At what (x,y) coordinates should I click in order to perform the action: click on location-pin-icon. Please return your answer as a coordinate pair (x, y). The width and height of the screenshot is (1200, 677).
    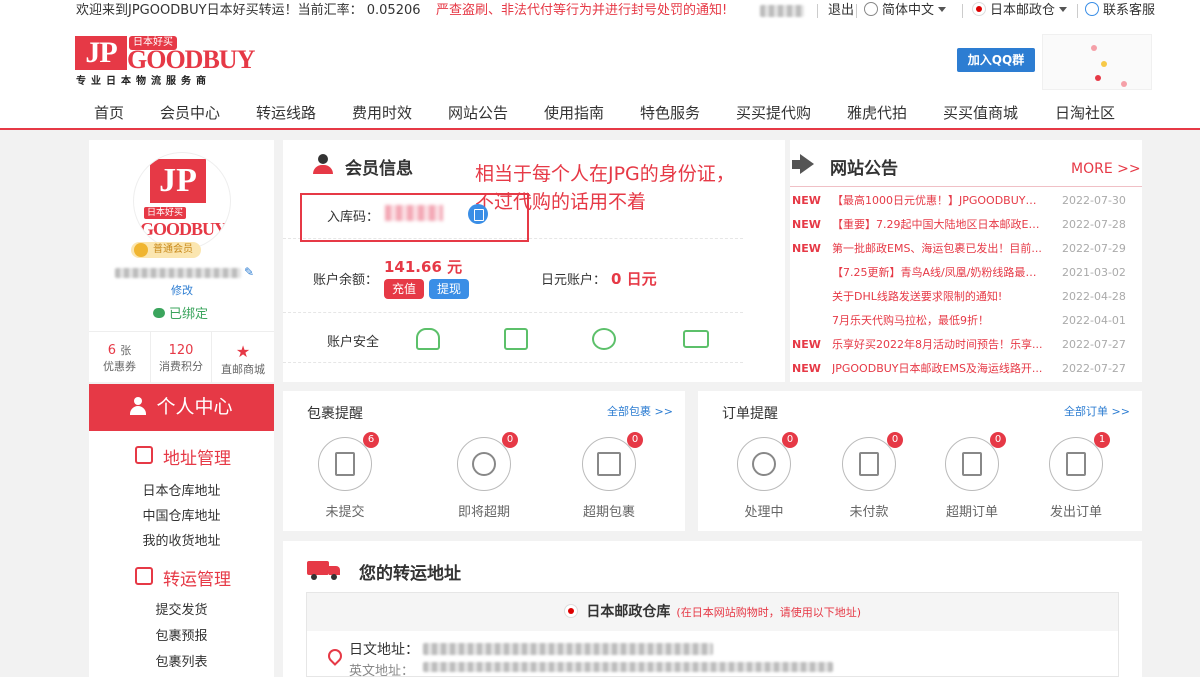
    Looking at the image, I should click on (335, 656).